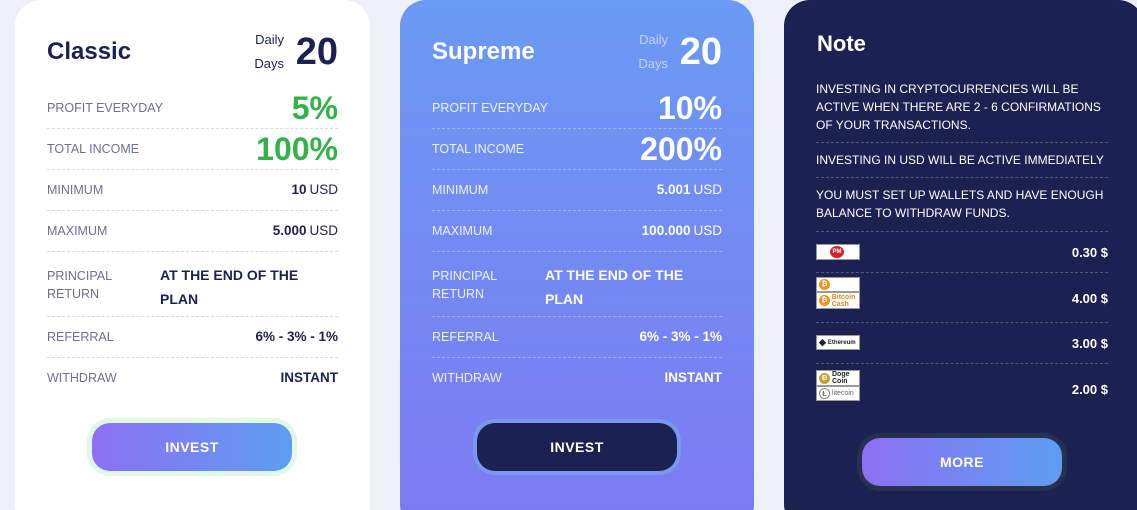  Describe the element at coordinates (577, 108) in the screenshot. I see `profit-row: PROFIT EVERYDAY 10%` at that location.